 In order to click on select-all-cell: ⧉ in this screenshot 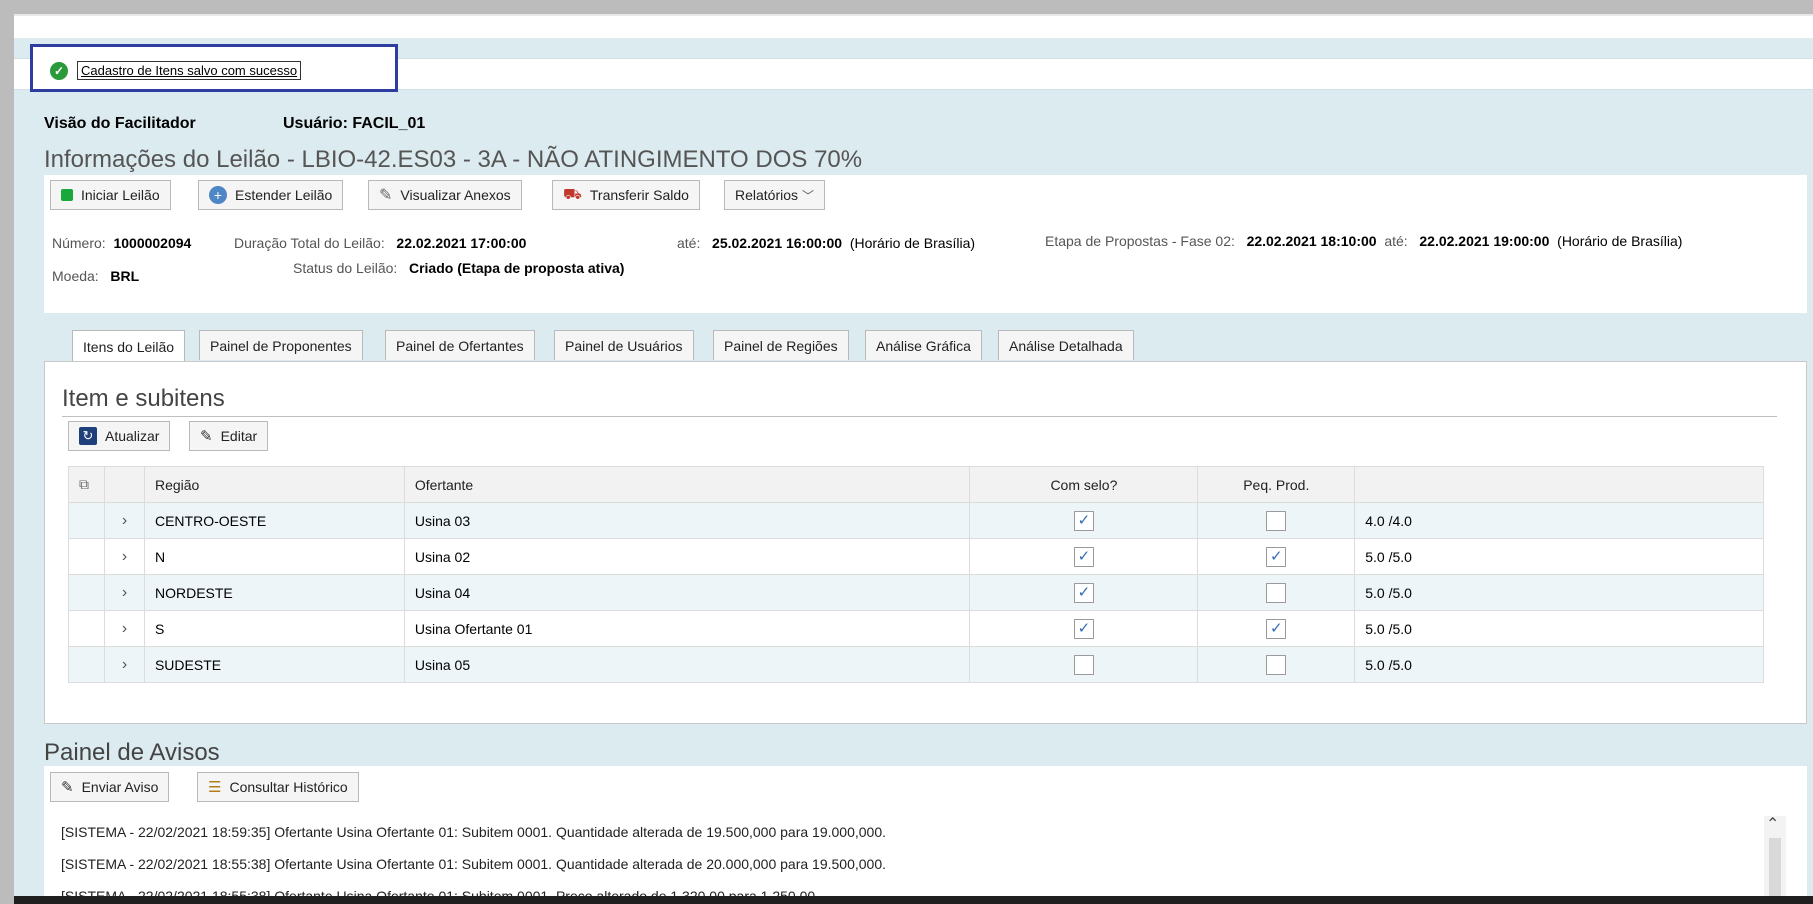, I will do `click(86, 484)`.